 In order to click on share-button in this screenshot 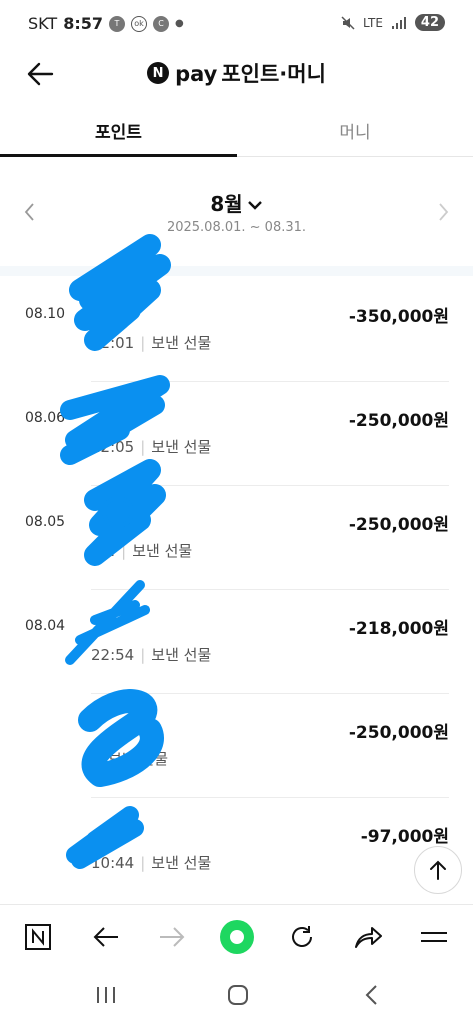, I will do `click(368, 937)`.